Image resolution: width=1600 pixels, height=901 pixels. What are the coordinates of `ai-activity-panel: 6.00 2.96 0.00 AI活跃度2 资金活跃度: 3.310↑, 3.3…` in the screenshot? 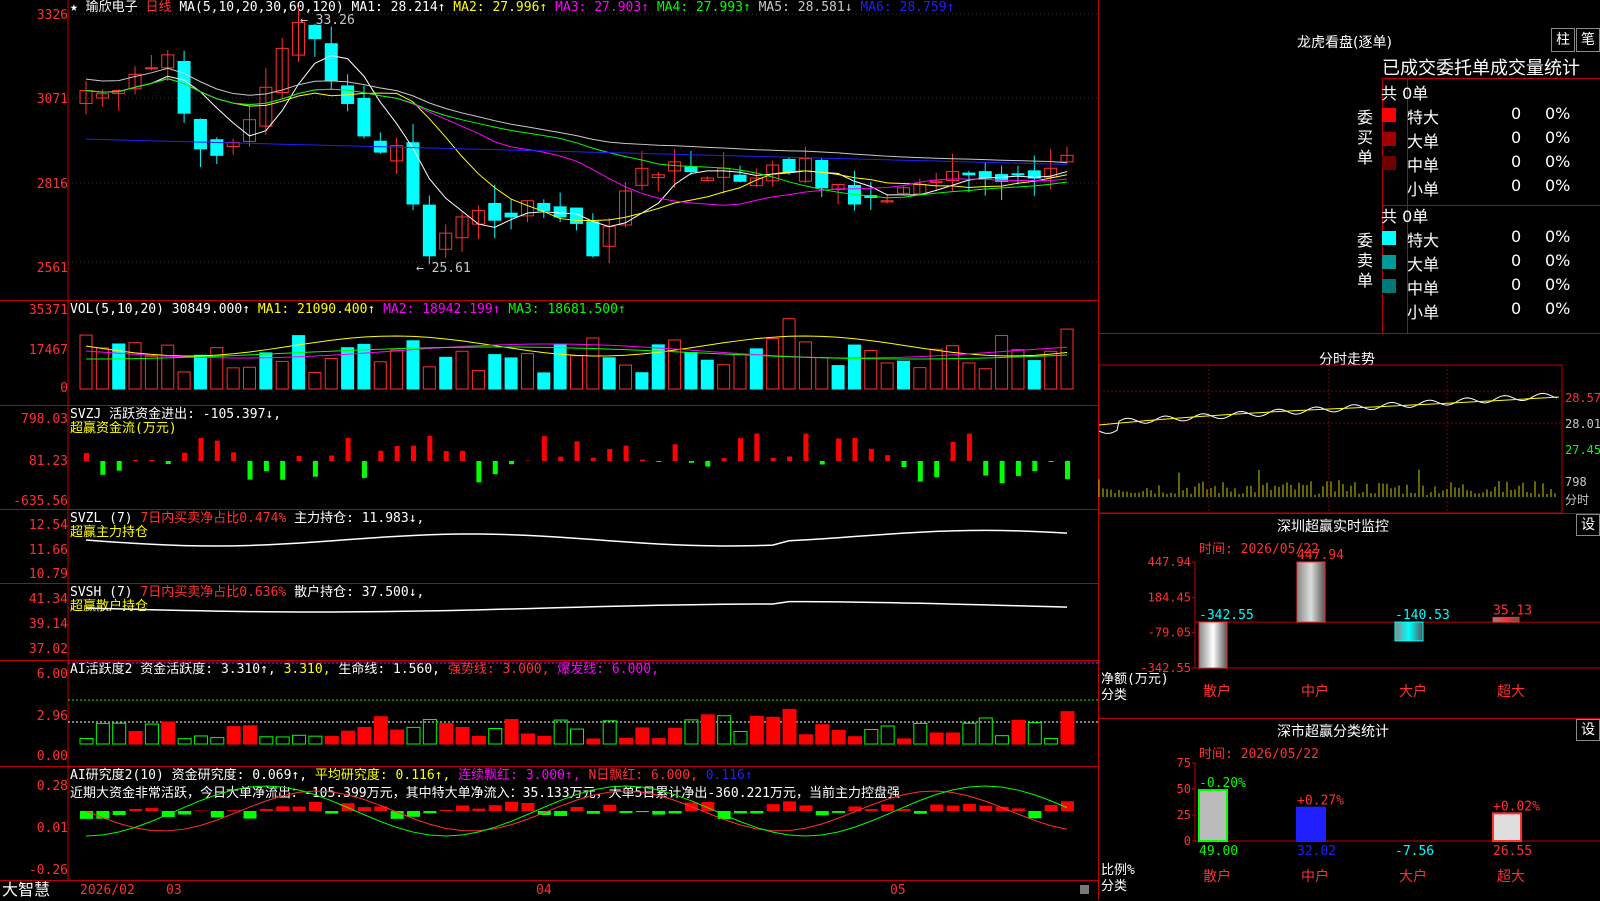 It's located at (549, 713).